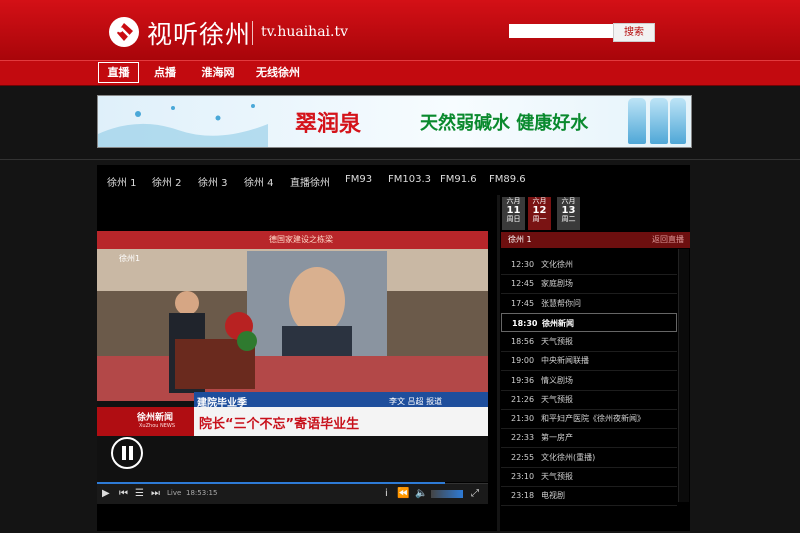  What do you see at coordinates (589, 304) in the screenshot?
I see `schedule-row: 17:45 张慧帮你问` at bounding box center [589, 304].